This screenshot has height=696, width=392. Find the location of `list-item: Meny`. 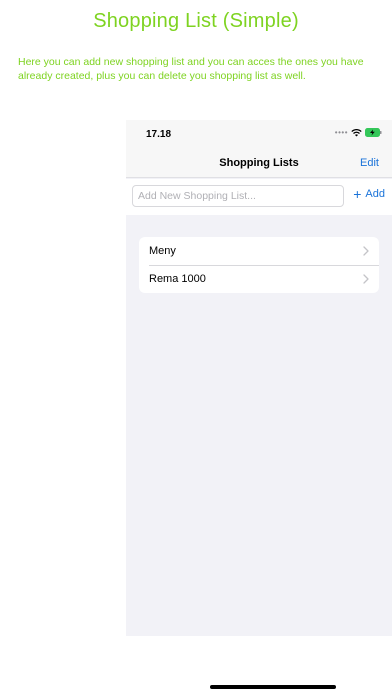

list-item: Meny is located at coordinates (259, 251).